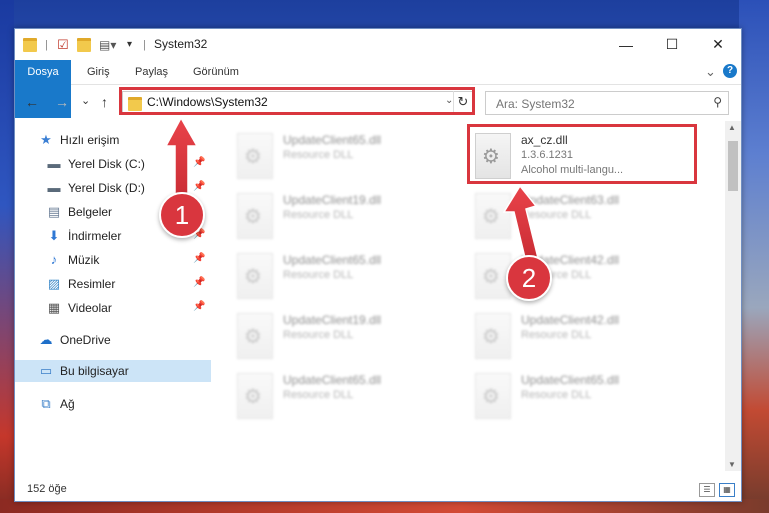 The image size is (769, 513). Describe the element at coordinates (90, 212) in the screenshot. I see `sidebar-item-label: Belgeler` at that location.